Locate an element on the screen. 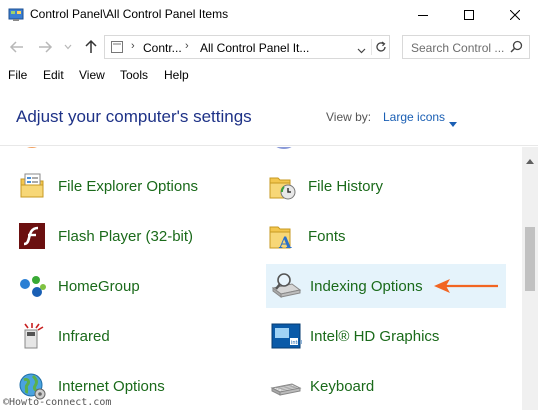  item-infrared: Infrared is located at coordinates (131, 336).